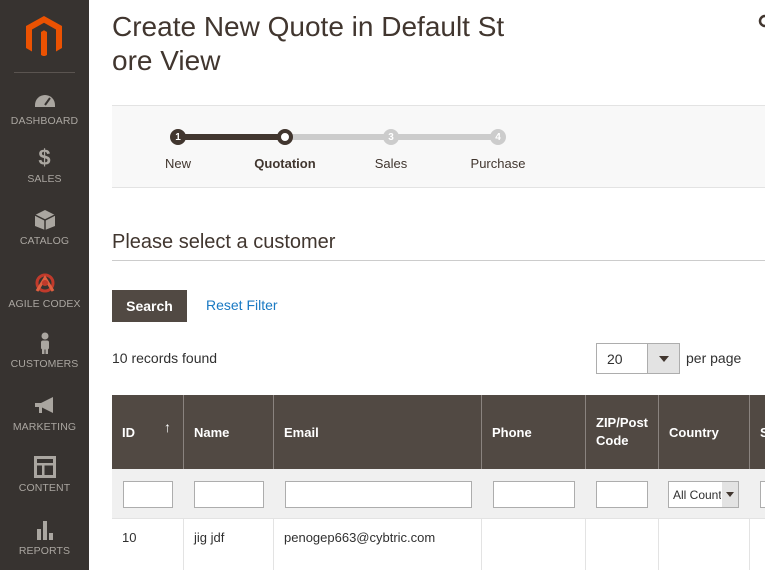 This screenshot has width=765, height=570. What do you see at coordinates (757, 432) in the screenshot?
I see `column-header-state: S` at bounding box center [757, 432].